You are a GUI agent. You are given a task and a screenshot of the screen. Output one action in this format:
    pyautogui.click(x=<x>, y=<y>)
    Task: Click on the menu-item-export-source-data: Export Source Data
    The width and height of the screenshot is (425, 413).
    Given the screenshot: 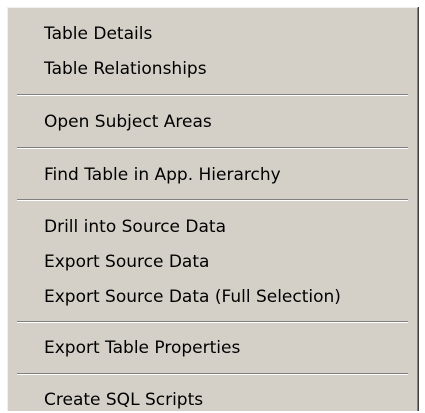 What is the action you would take?
    pyautogui.click(x=226, y=262)
    